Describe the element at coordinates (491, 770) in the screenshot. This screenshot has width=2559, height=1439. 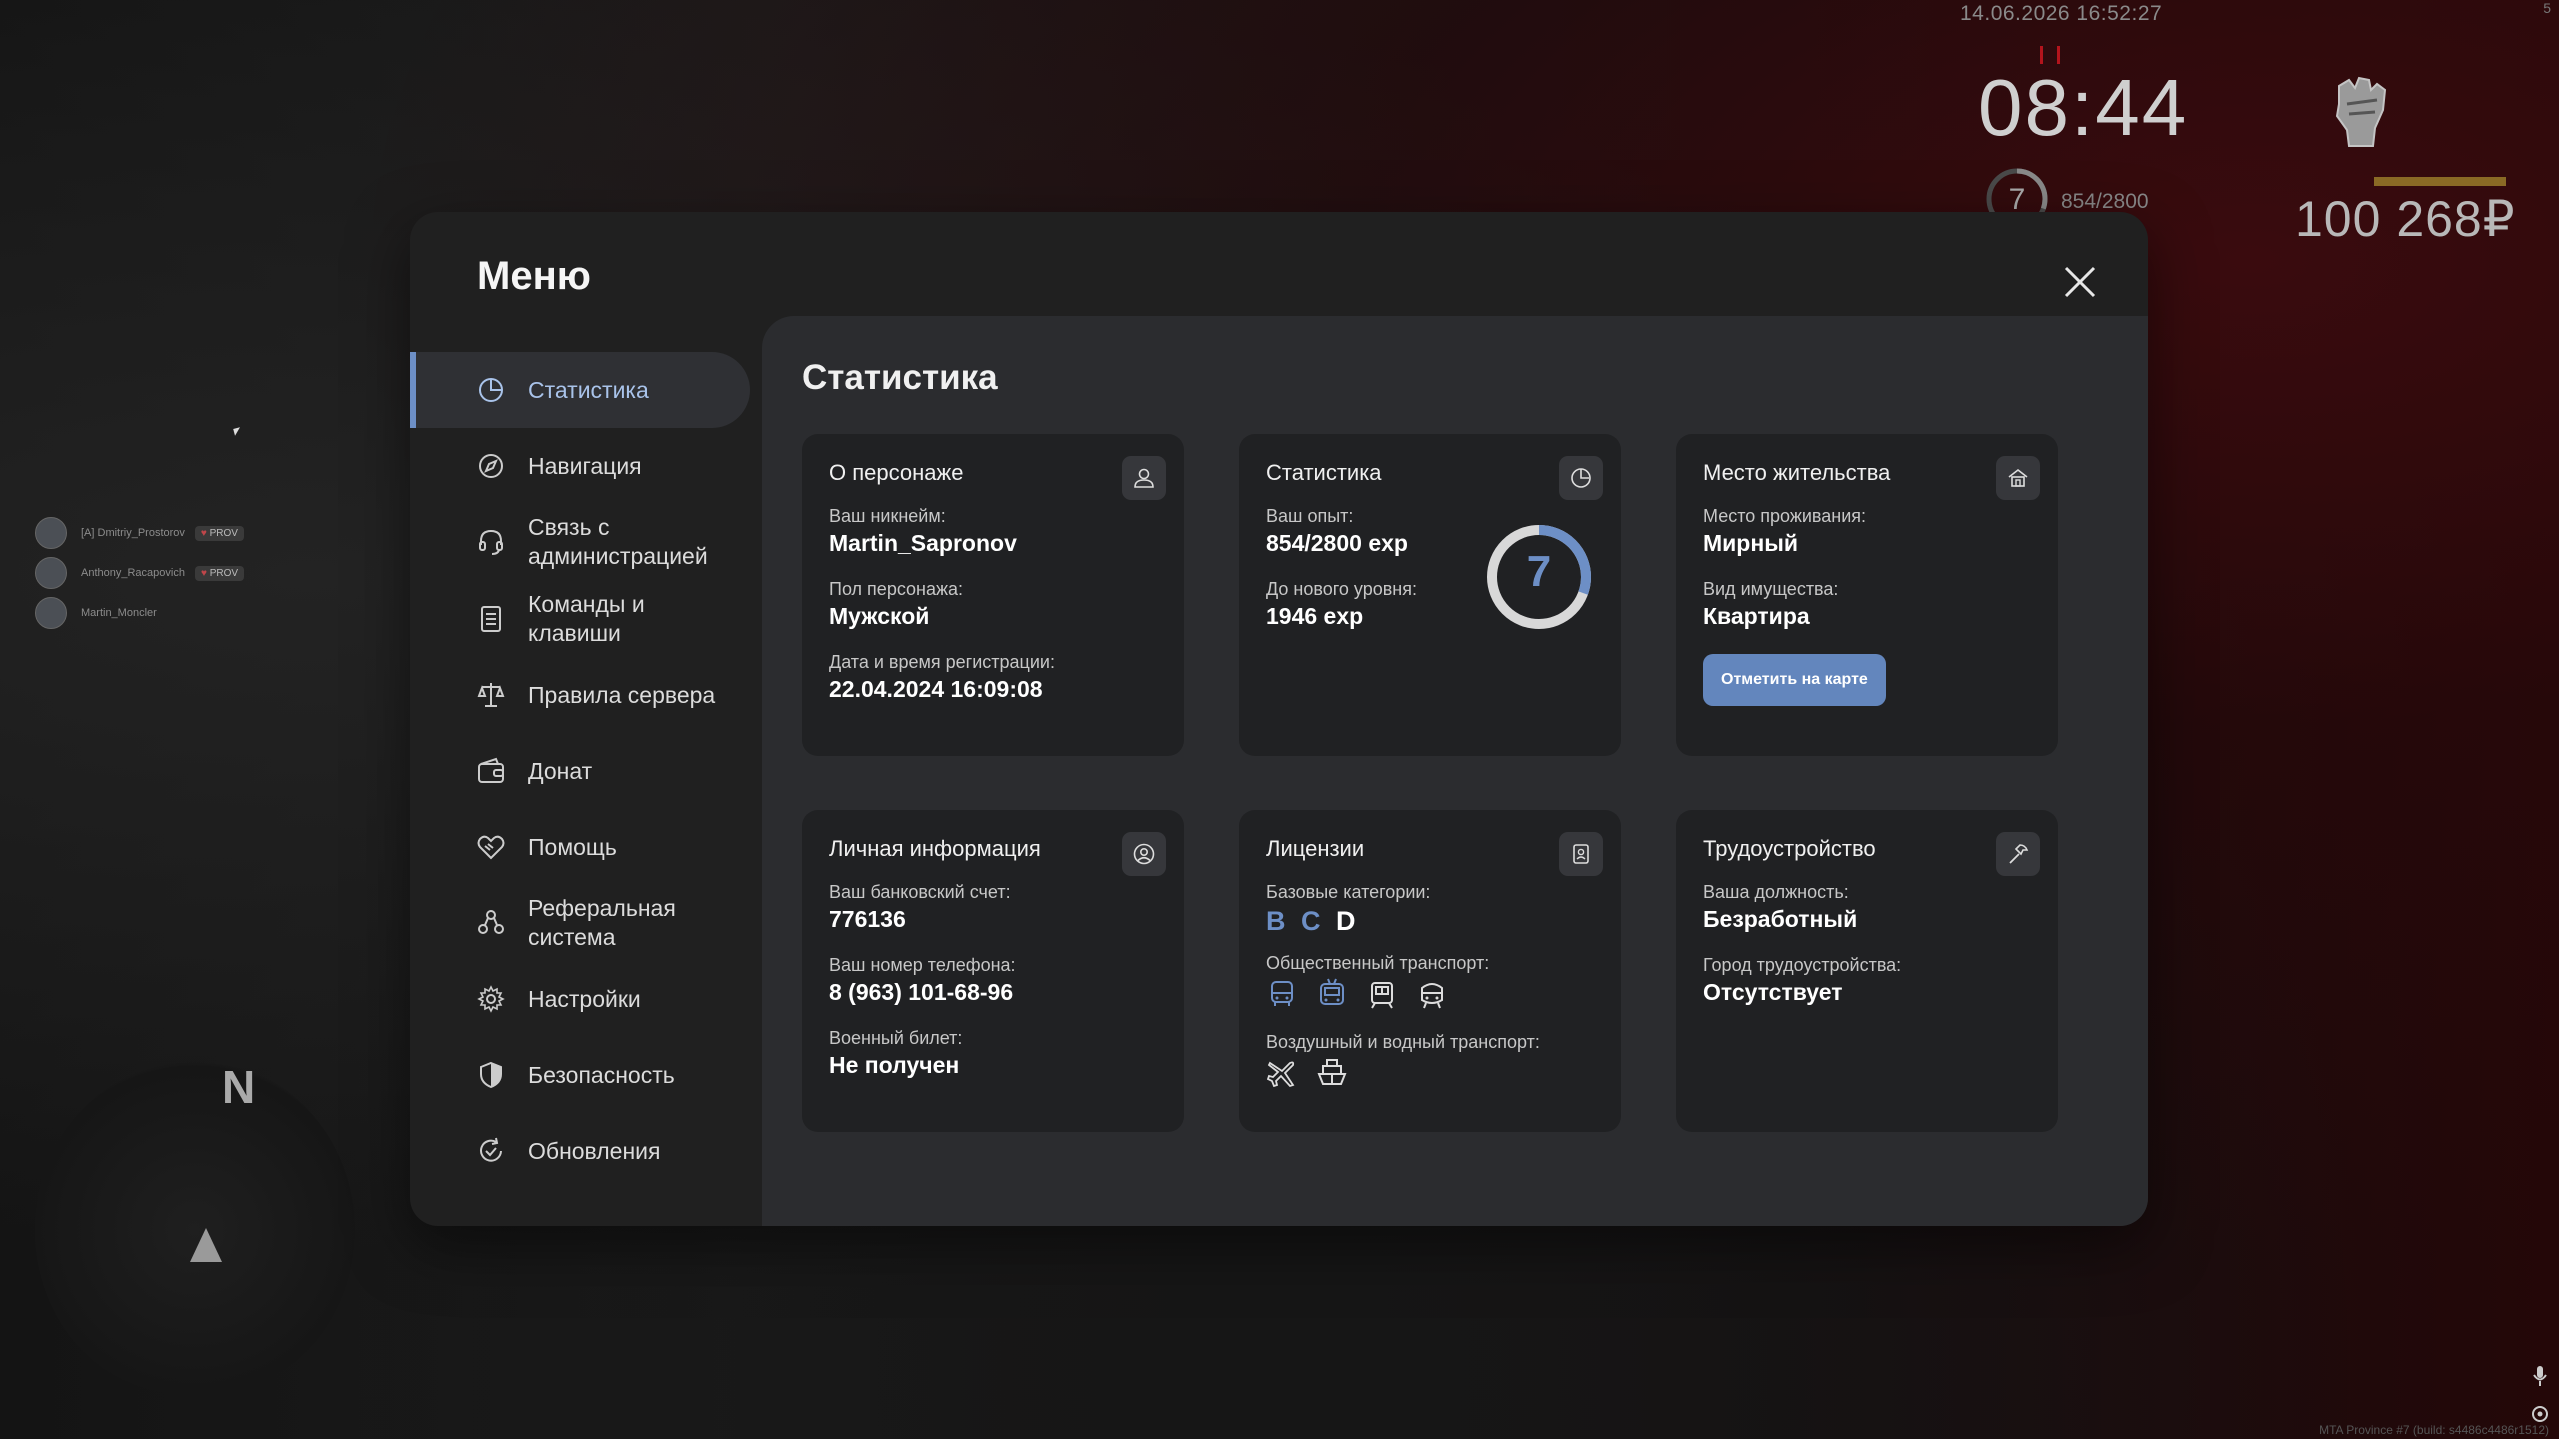
I see `wallet-icon` at that location.